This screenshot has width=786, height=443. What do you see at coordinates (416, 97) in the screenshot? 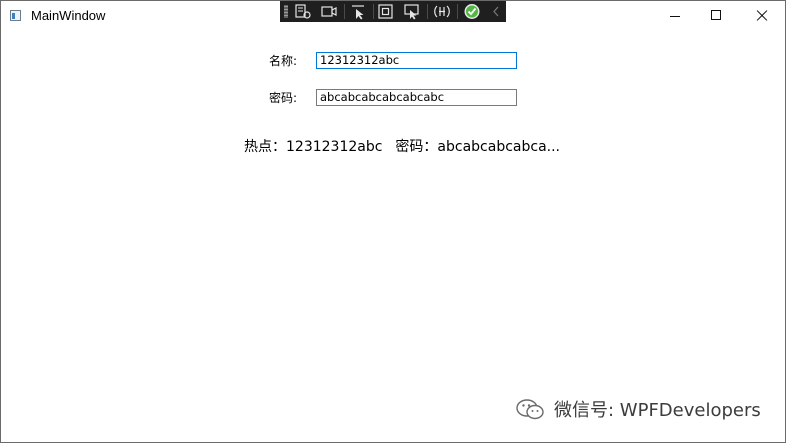
I see `password-textbox: abcabcabcabcabcabc` at bounding box center [416, 97].